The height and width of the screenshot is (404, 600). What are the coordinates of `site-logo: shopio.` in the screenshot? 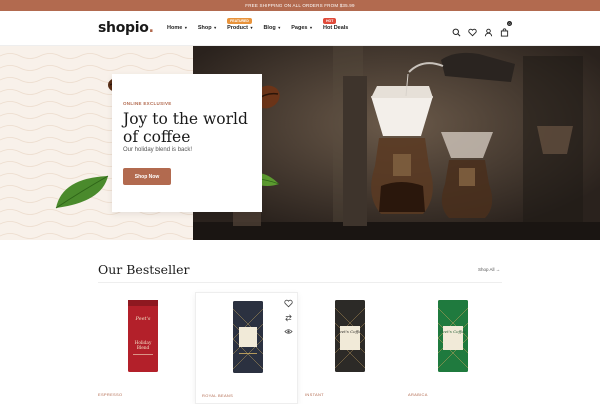 It's located at (126, 28).